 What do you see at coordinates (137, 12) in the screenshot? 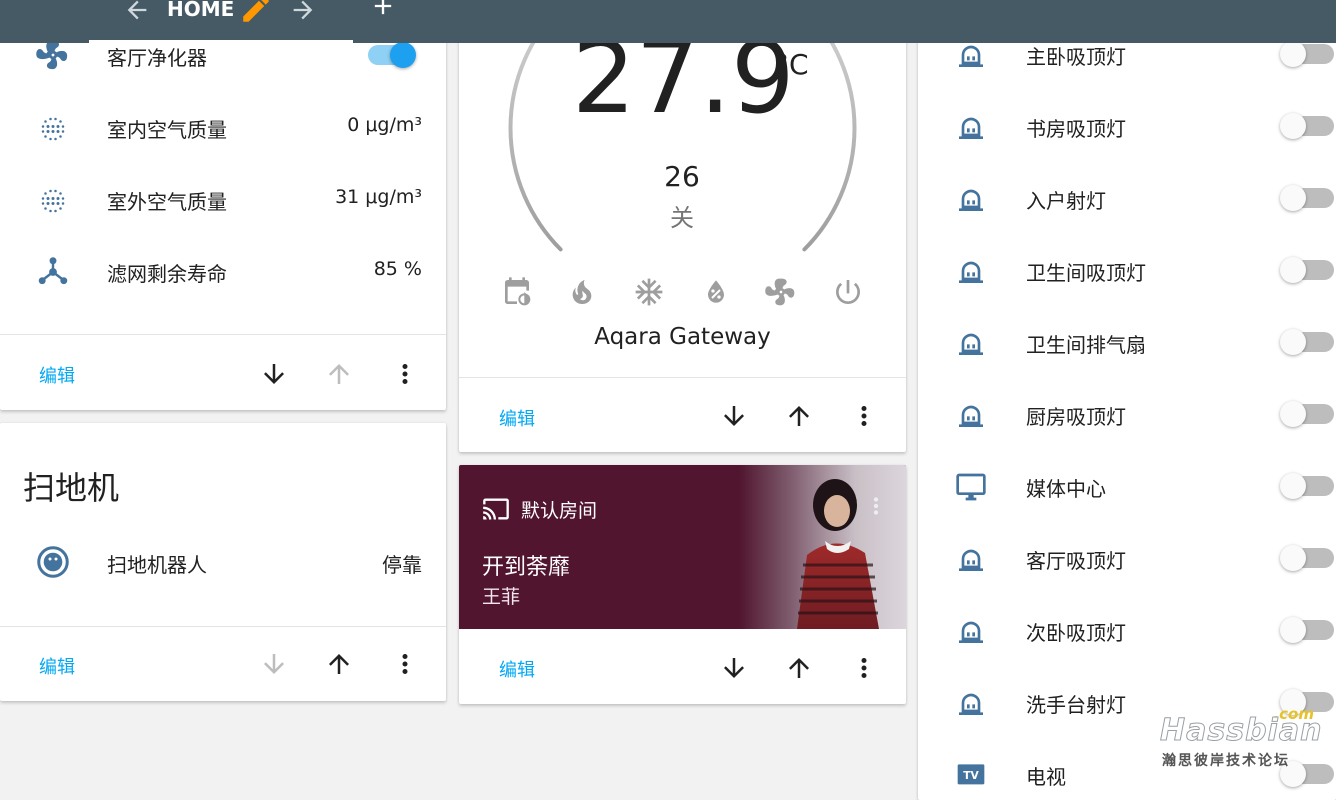
I see `arrow-left-icon` at bounding box center [137, 12].